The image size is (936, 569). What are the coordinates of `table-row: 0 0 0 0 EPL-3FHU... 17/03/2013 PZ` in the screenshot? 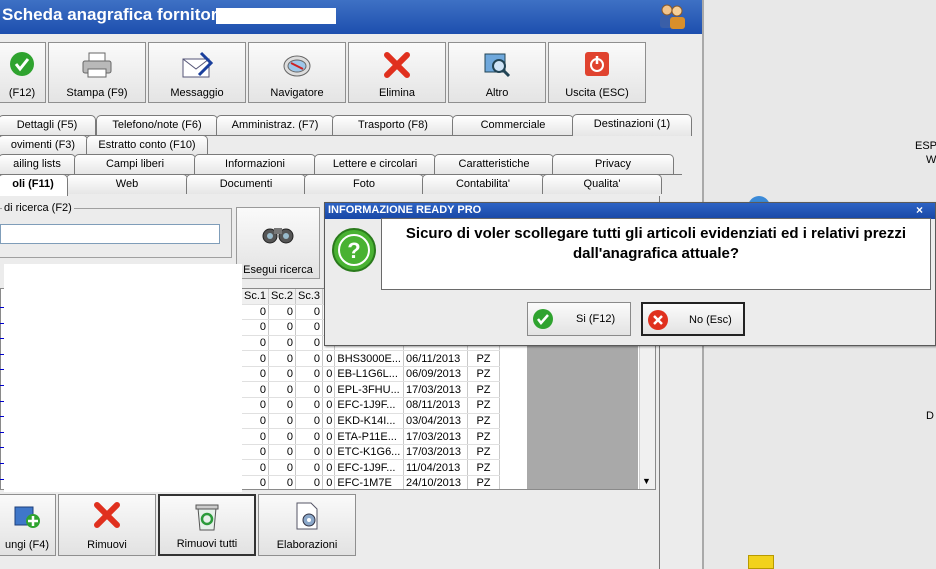 It's located at (371, 390).